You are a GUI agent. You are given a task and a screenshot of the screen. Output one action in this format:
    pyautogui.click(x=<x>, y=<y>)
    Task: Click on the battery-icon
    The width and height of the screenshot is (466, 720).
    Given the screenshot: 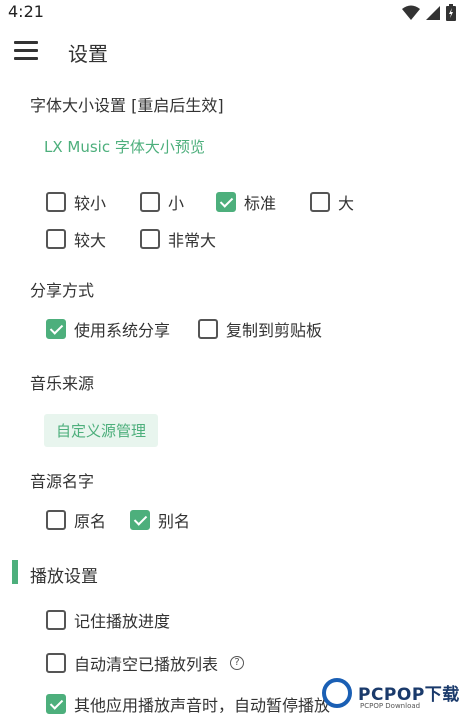 What is the action you would take?
    pyautogui.click(x=451, y=12)
    